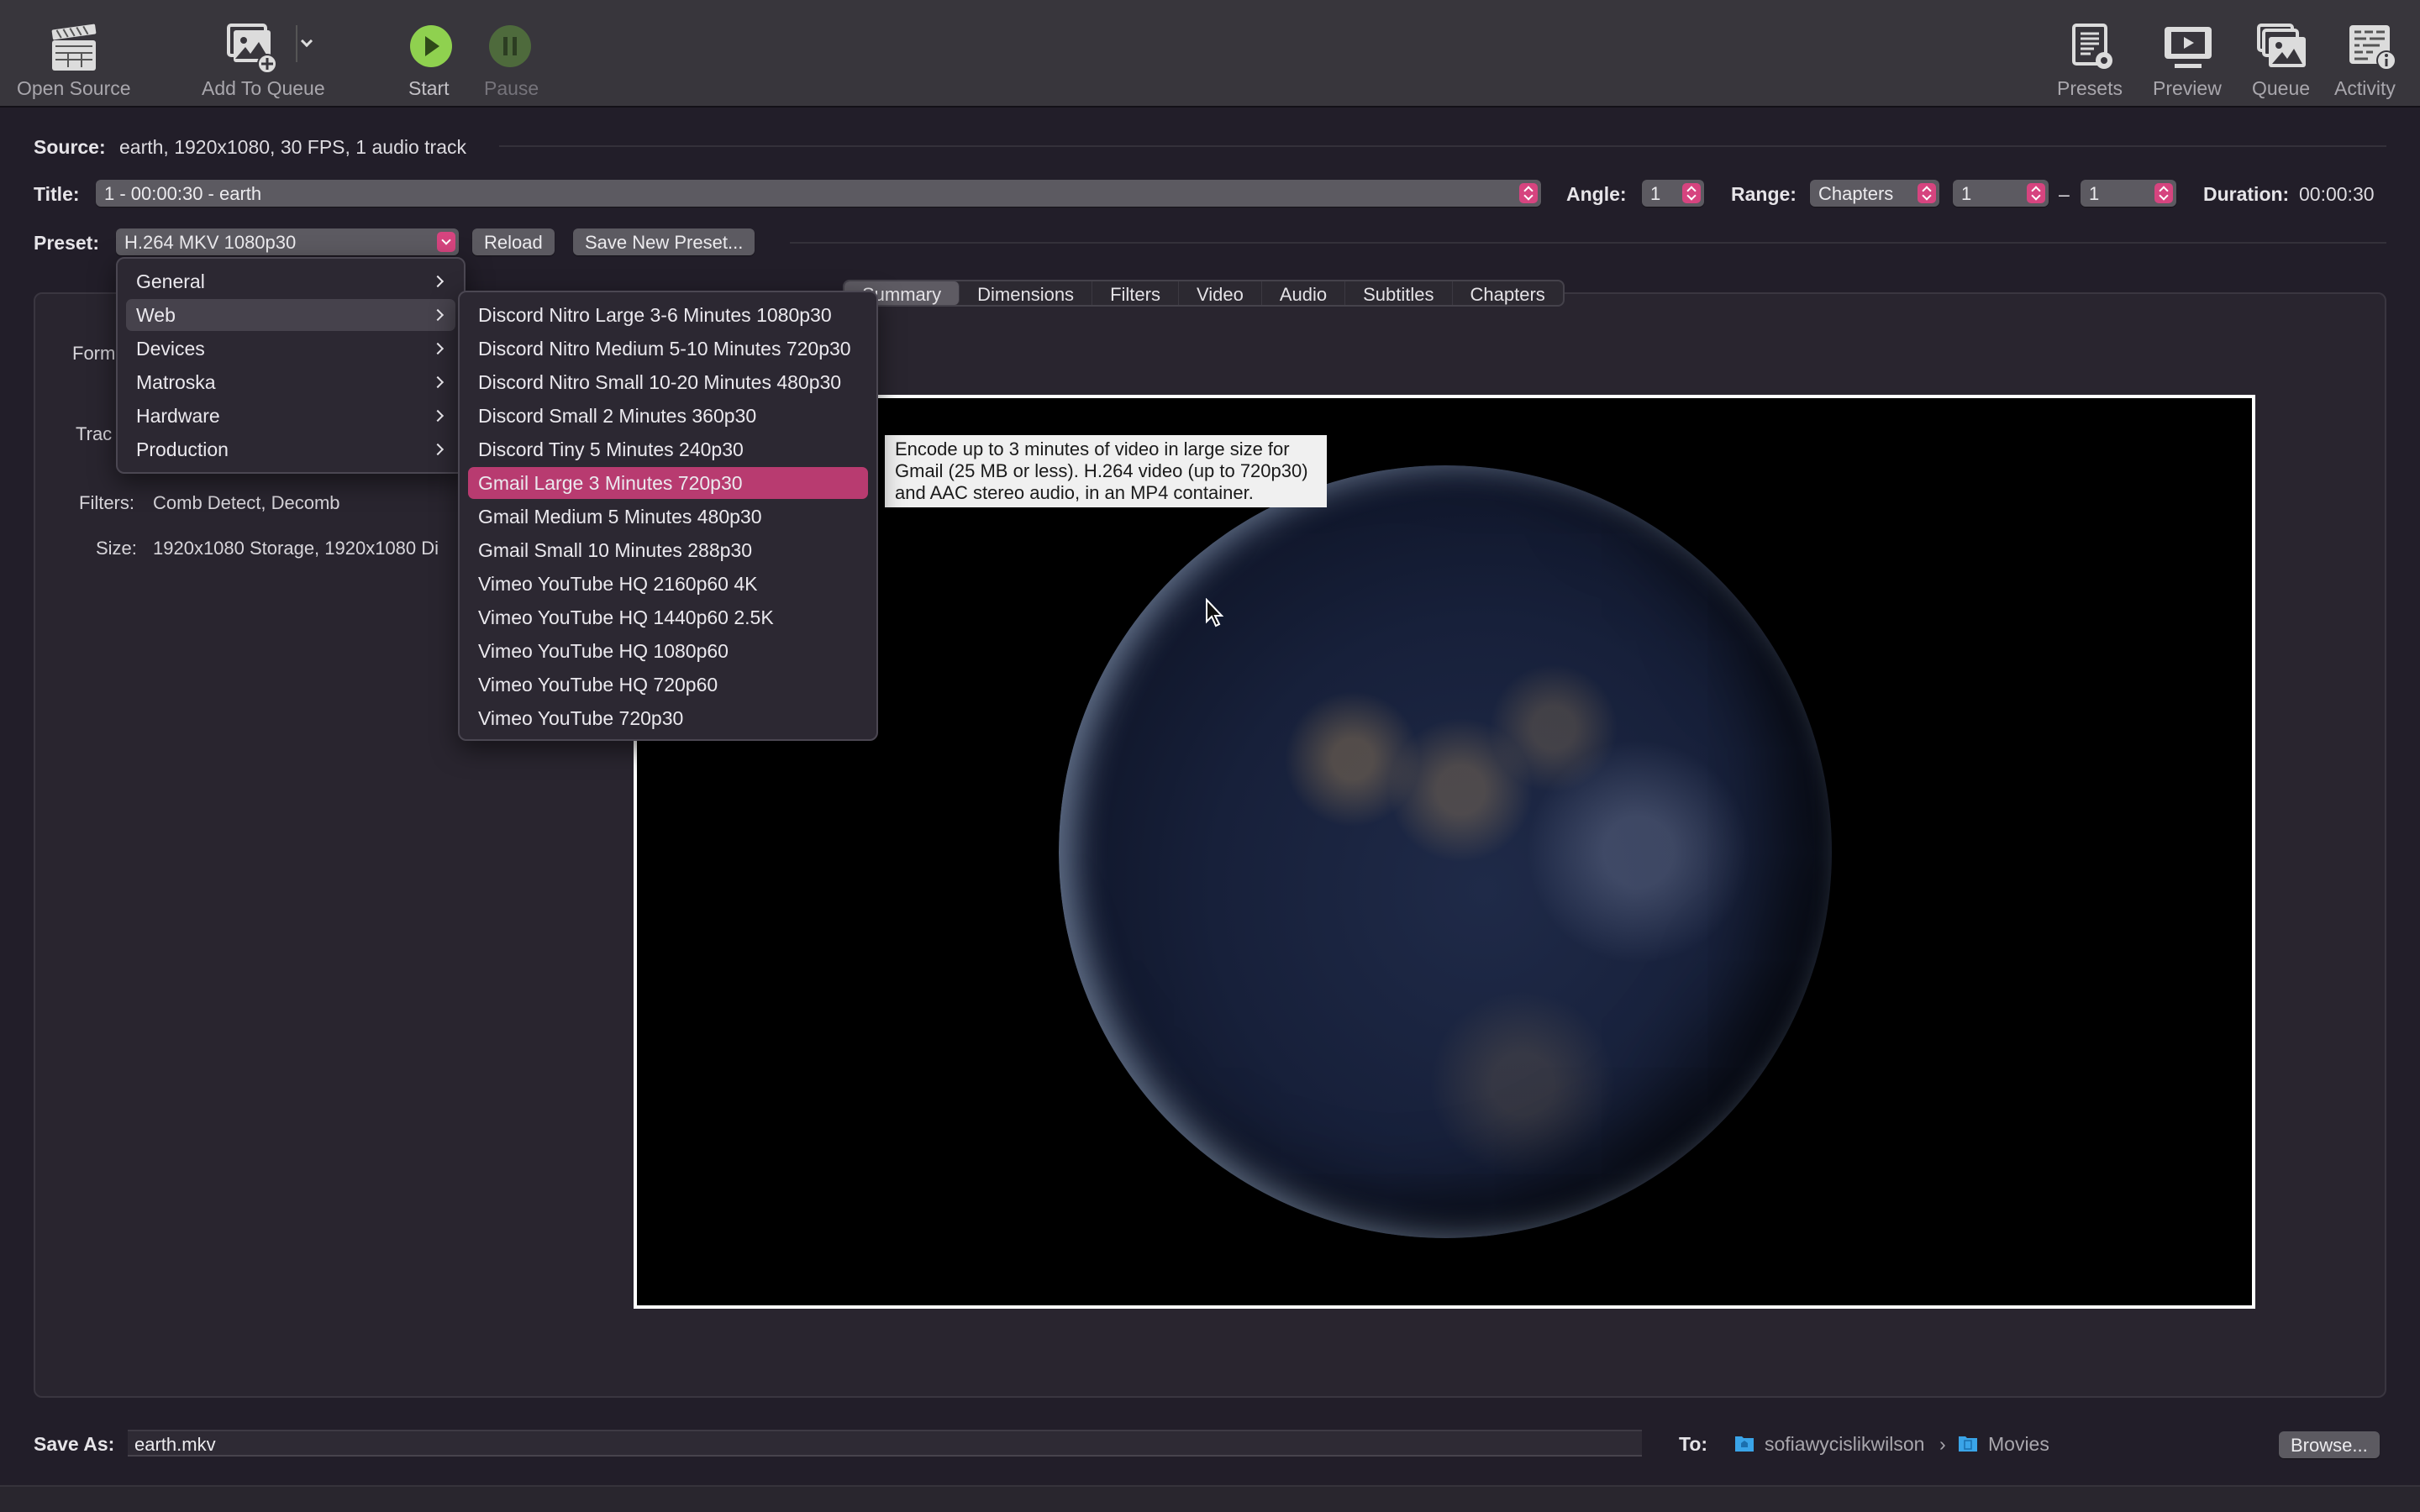  Describe the element at coordinates (2163, 193) in the screenshot. I see `range-end-stepper-icon` at that location.